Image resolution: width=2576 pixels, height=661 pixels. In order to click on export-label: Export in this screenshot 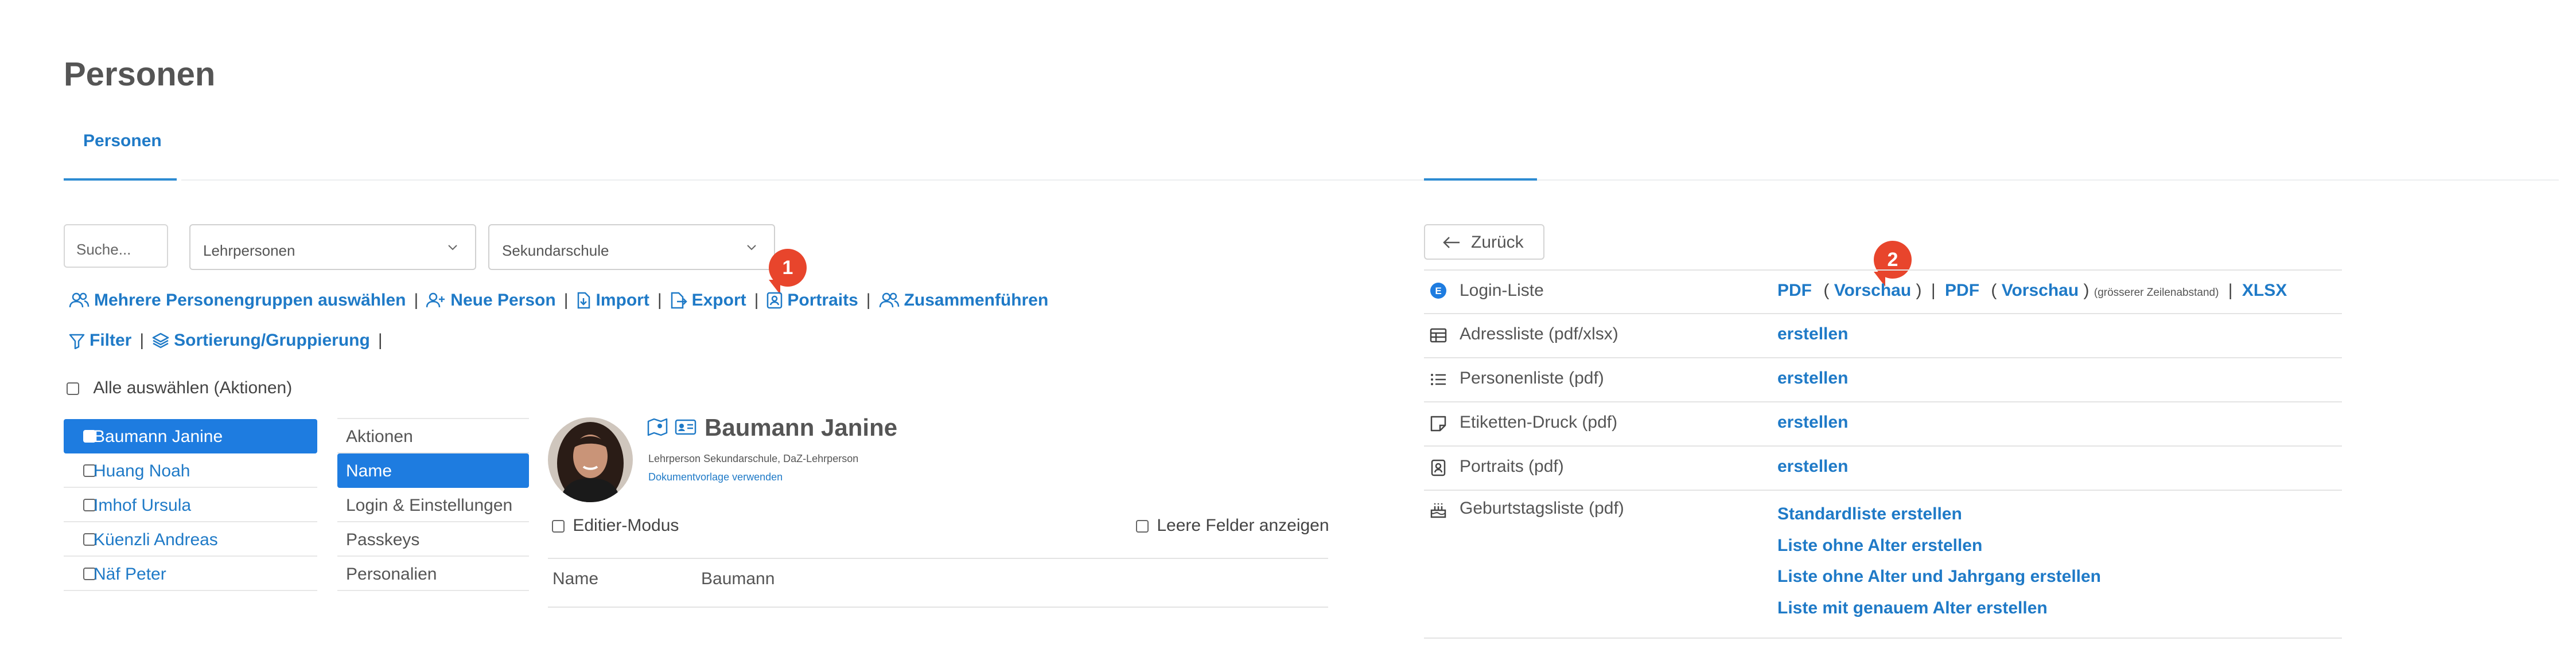, I will do `click(718, 300)`.